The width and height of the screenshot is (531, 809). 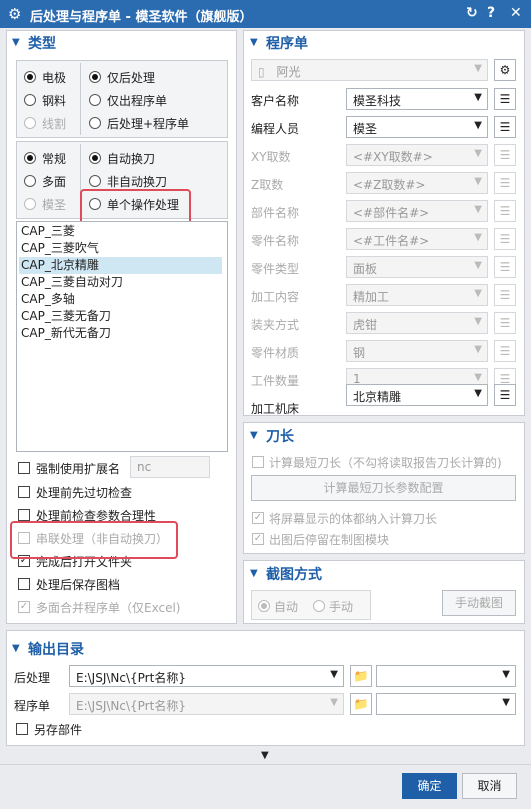 I want to click on material-select: 钢 ▼, so click(x=417, y=351).